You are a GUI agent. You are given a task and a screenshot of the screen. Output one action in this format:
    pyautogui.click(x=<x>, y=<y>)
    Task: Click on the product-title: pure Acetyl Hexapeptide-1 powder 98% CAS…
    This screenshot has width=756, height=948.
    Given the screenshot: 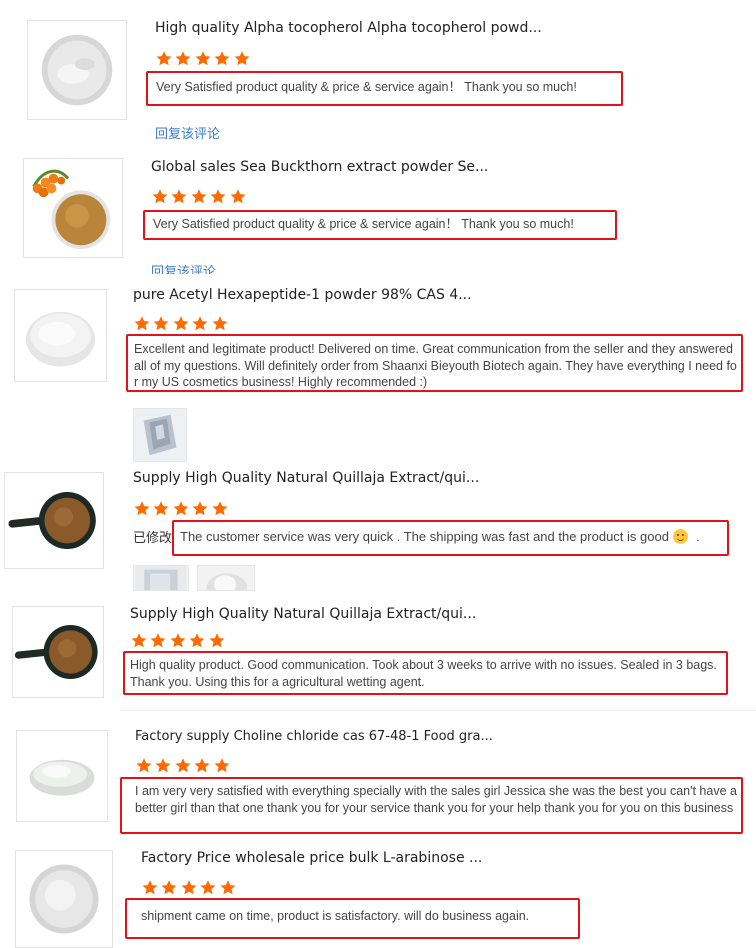 What is the action you would take?
    pyautogui.click(x=302, y=295)
    